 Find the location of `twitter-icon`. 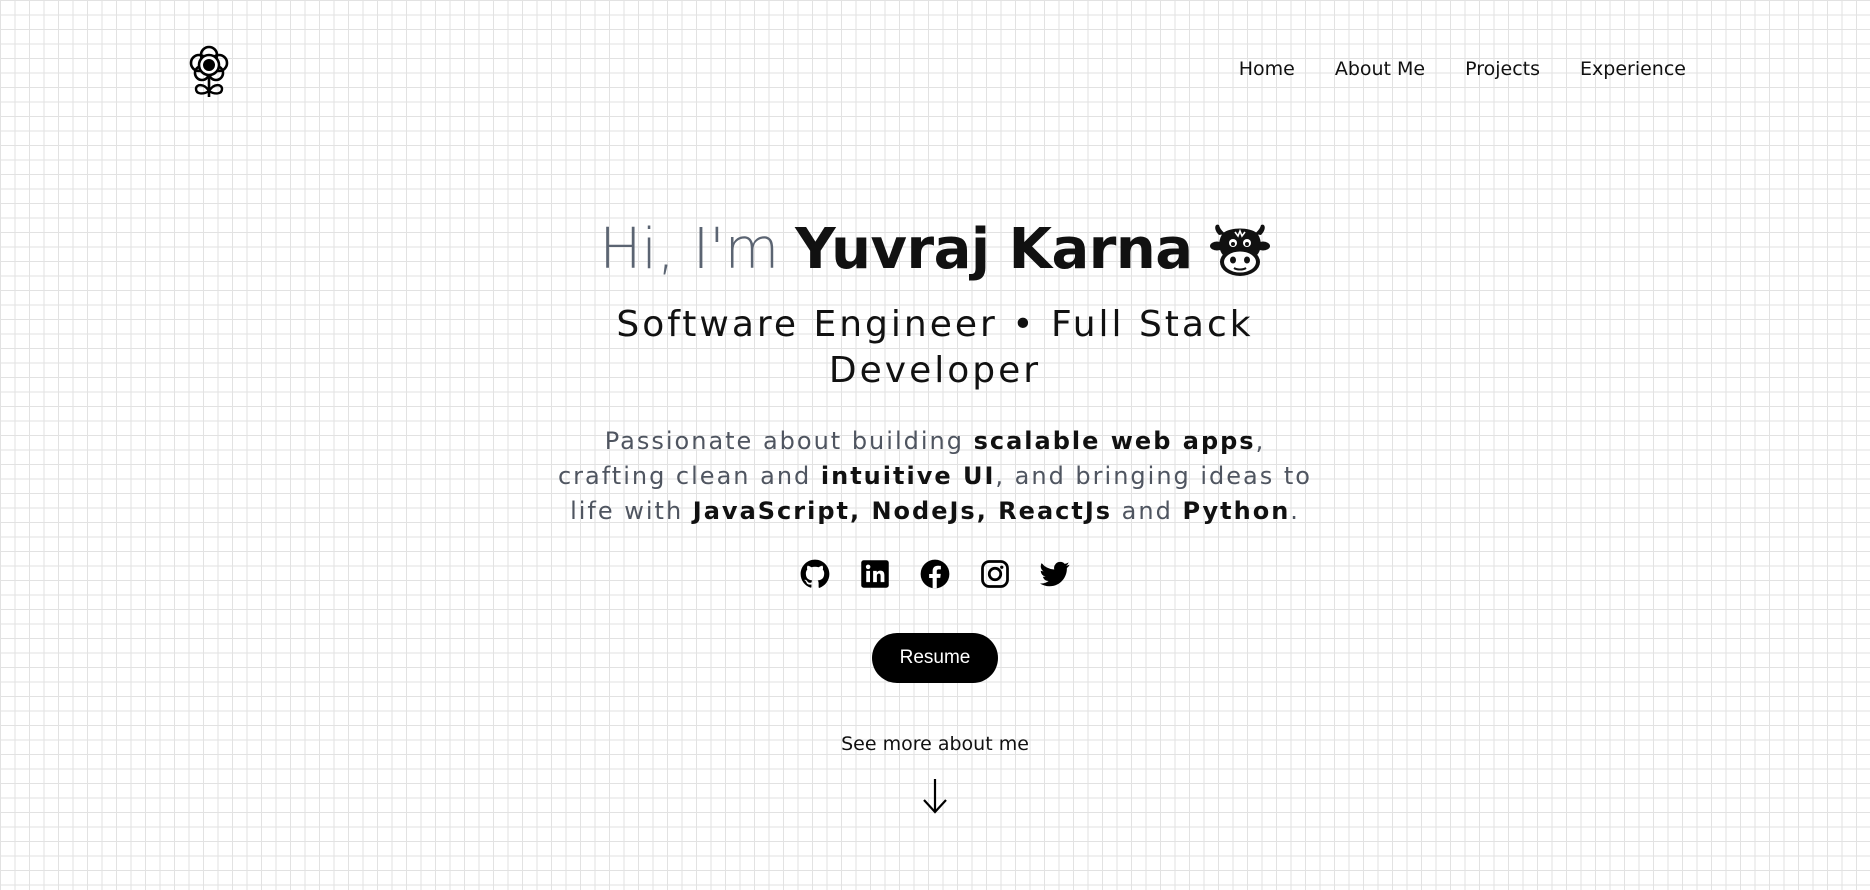

twitter-icon is located at coordinates (1055, 574).